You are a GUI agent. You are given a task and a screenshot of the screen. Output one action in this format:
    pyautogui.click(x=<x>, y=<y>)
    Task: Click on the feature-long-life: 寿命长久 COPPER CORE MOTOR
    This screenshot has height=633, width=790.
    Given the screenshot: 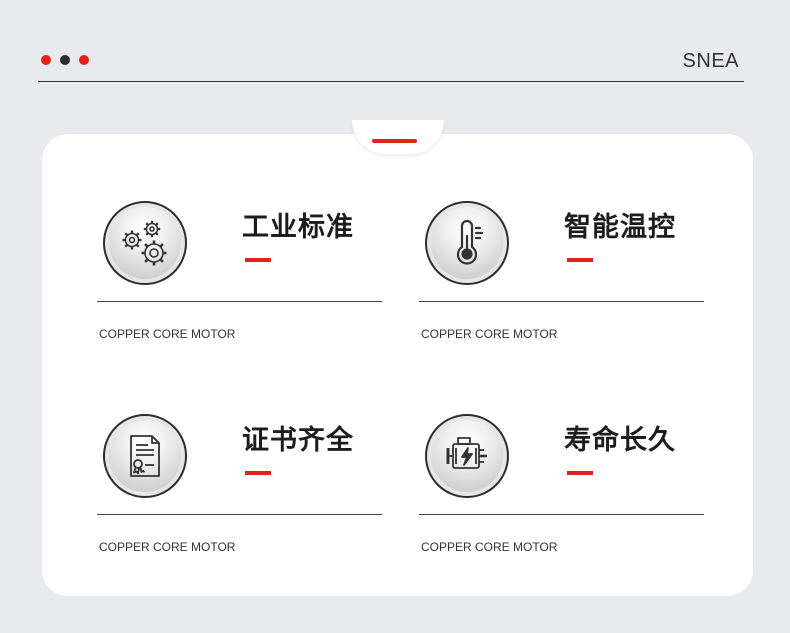 What is the action you would take?
    pyautogui.click(x=561, y=494)
    